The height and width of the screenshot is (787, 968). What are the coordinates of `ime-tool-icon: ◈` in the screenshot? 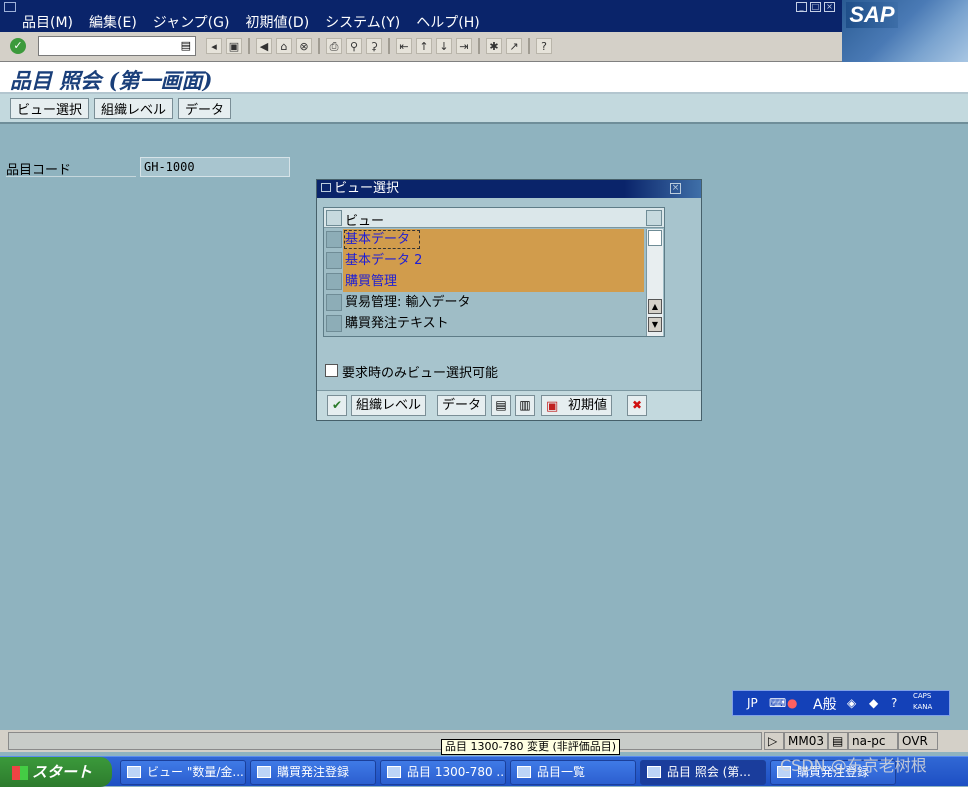 It's located at (851, 703).